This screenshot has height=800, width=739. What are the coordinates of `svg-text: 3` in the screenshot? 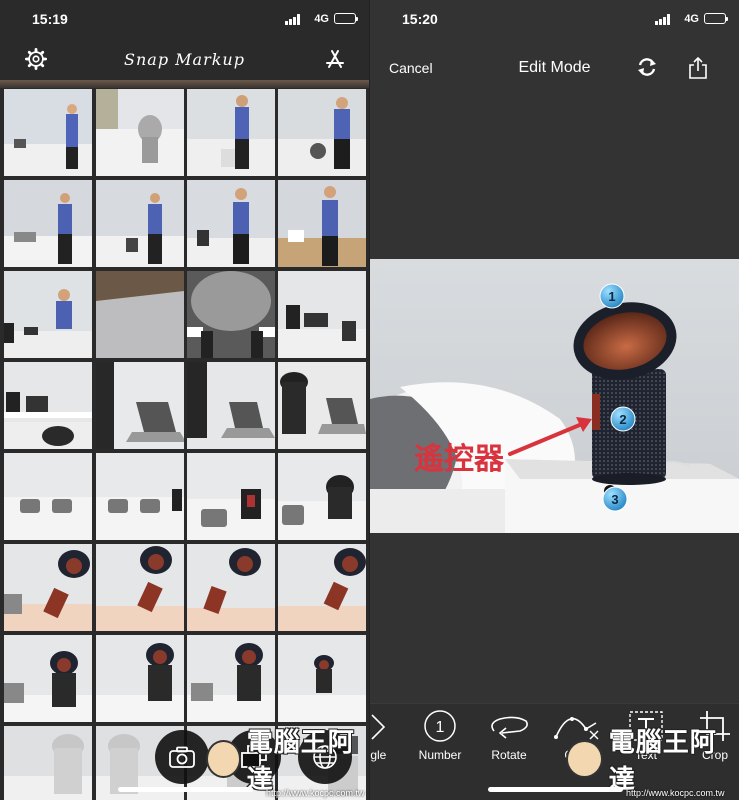 It's located at (614, 499).